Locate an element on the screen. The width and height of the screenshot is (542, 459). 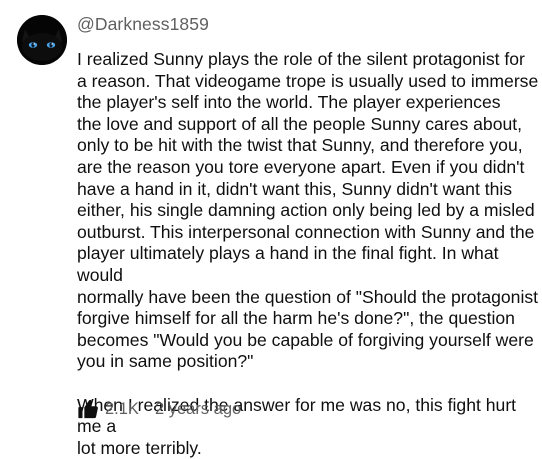
like-count: 2.1K is located at coordinates (122, 409).